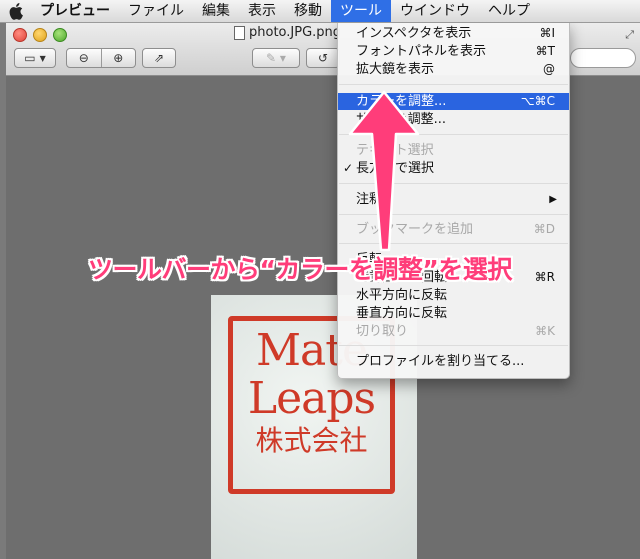 Image resolution: width=640 pixels, height=559 pixels. I want to click on menu-item-label: 切り取り, so click(382, 331).